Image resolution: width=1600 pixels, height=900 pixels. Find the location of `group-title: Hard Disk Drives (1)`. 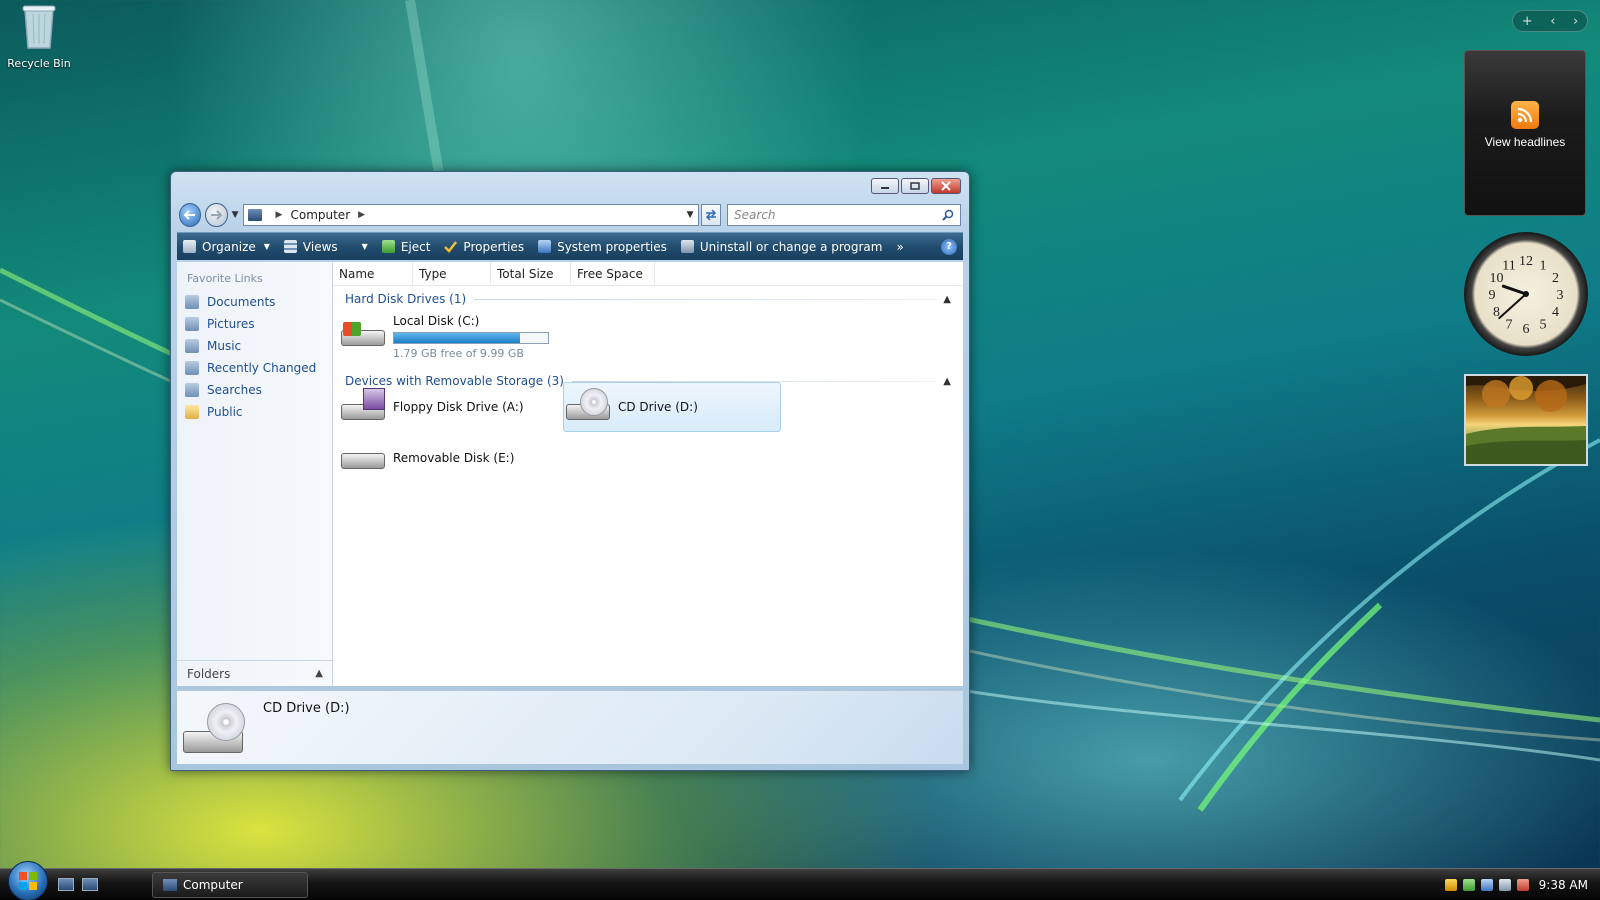

group-title: Hard Disk Drives (1) is located at coordinates (406, 299).